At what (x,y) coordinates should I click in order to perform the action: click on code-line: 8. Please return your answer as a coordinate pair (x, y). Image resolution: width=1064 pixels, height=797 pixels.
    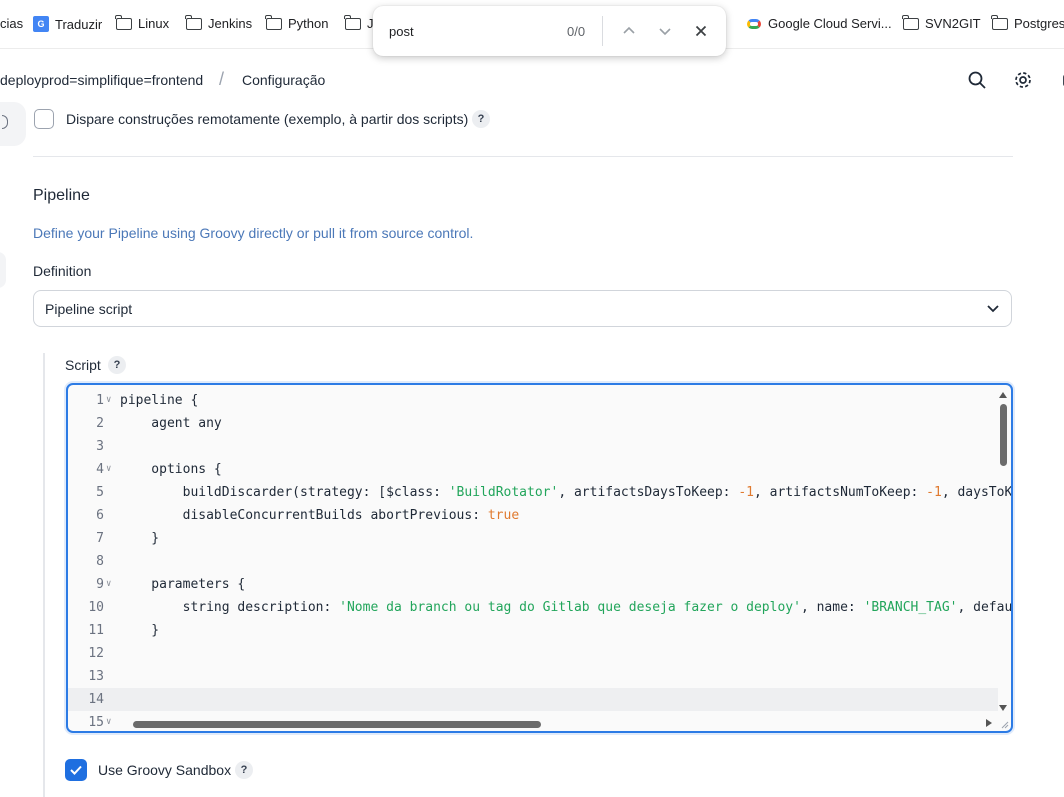
    Looking at the image, I should click on (533, 561).